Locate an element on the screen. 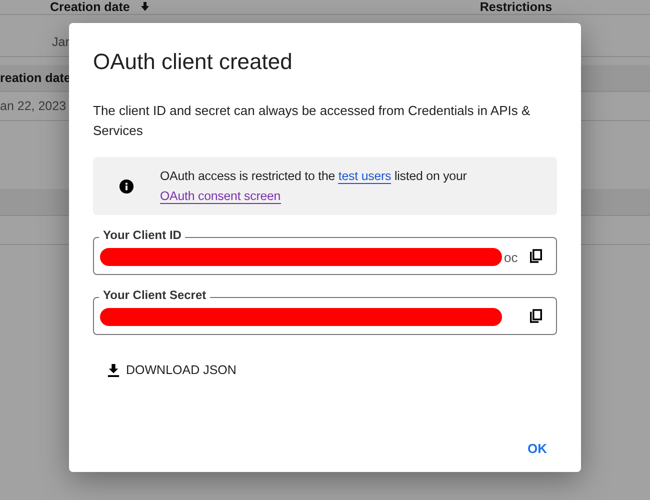 The height and width of the screenshot is (500, 650). field-label: Your Client ID is located at coordinates (142, 235).